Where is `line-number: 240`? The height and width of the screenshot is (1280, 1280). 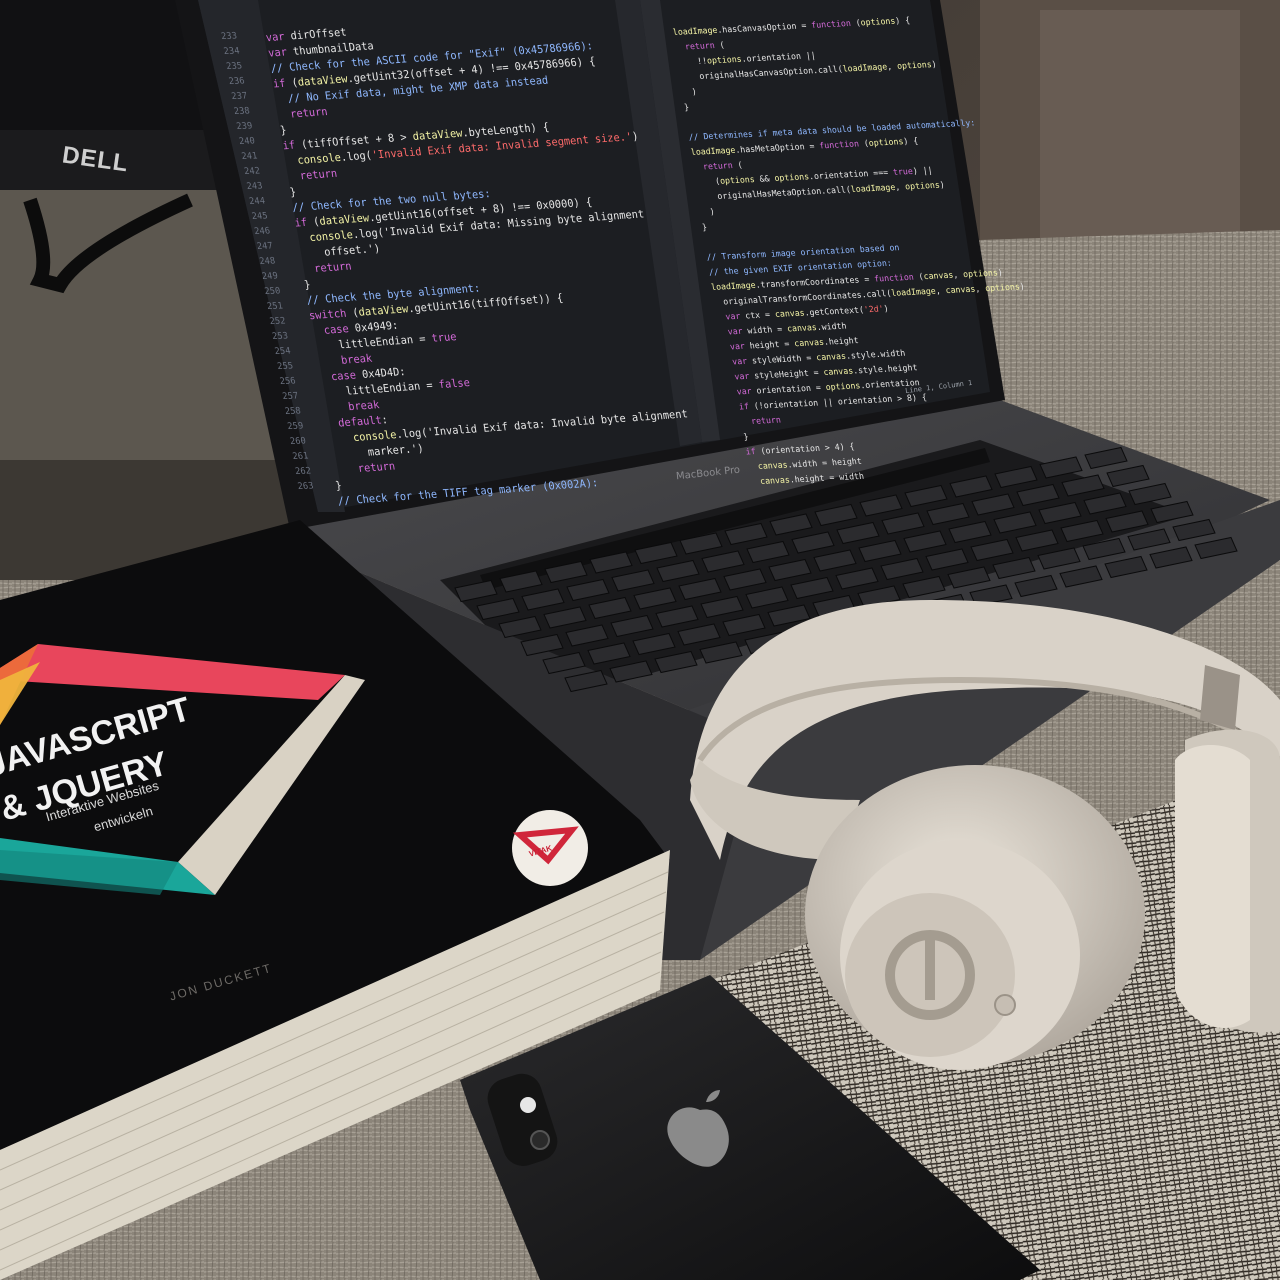
line-number: 240 is located at coordinates (247, 141).